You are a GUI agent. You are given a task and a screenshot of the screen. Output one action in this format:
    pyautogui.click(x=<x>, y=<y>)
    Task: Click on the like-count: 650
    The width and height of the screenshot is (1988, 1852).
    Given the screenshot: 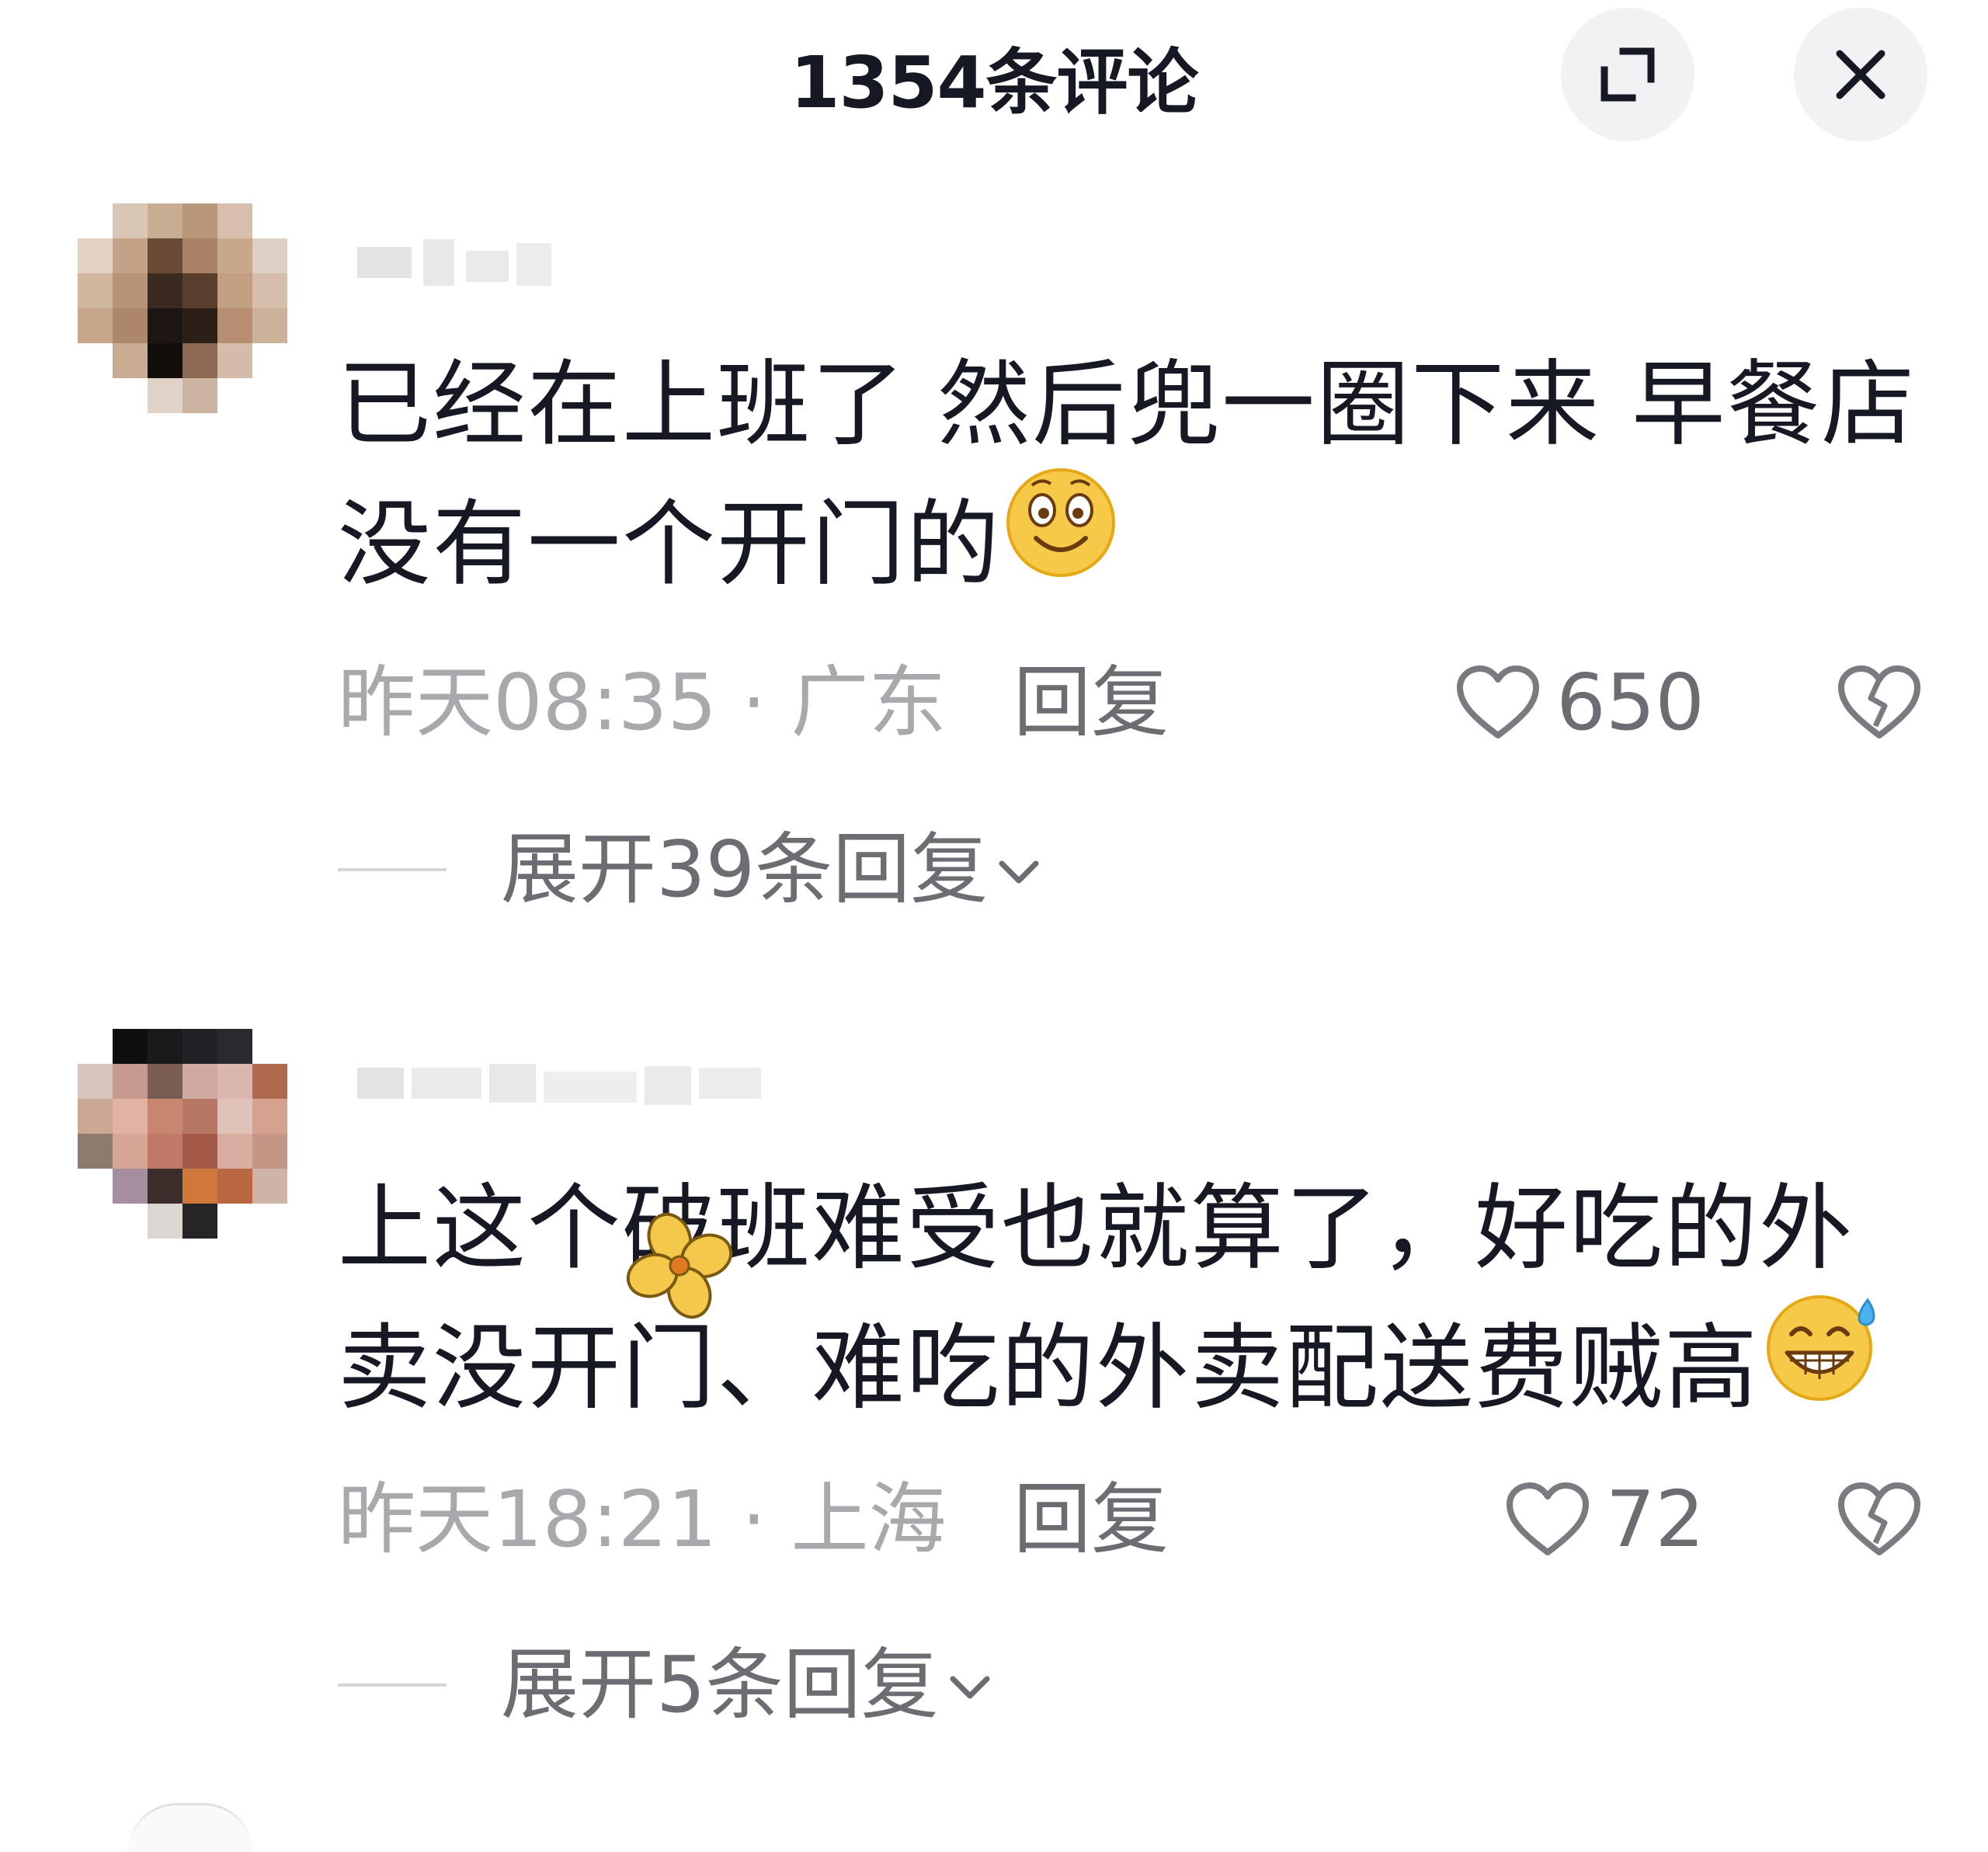 What is the action you would take?
    pyautogui.click(x=1631, y=702)
    